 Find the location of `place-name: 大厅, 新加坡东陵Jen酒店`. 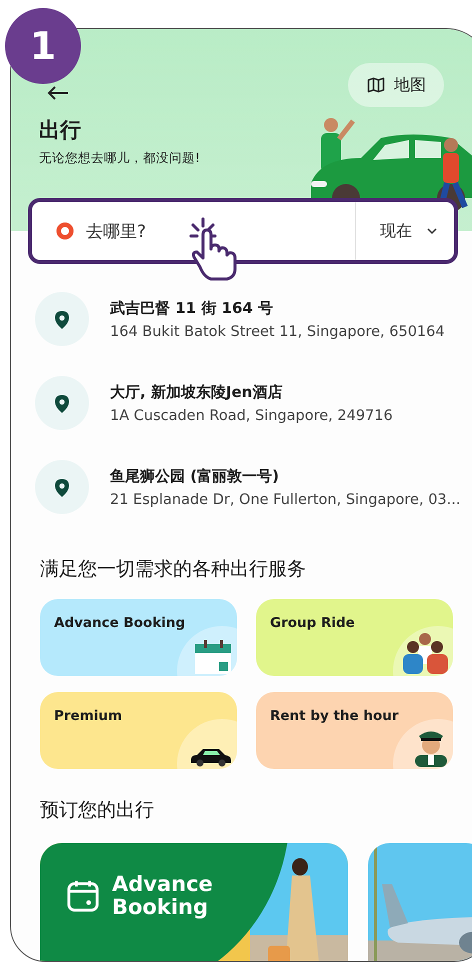

place-name: 大厅, 新加坡东陵Jen酒店 is located at coordinates (251, 392).